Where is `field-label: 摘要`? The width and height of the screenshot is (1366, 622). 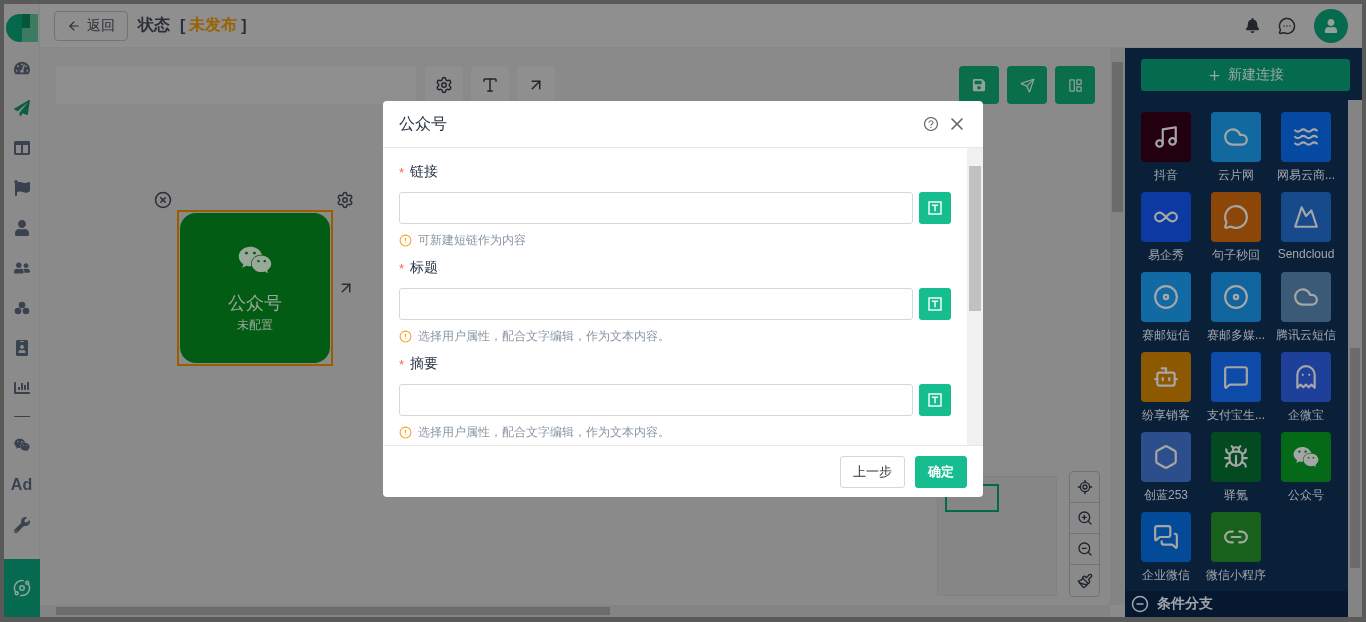
field-label: 摘要 is located at coordinates (424, 364).